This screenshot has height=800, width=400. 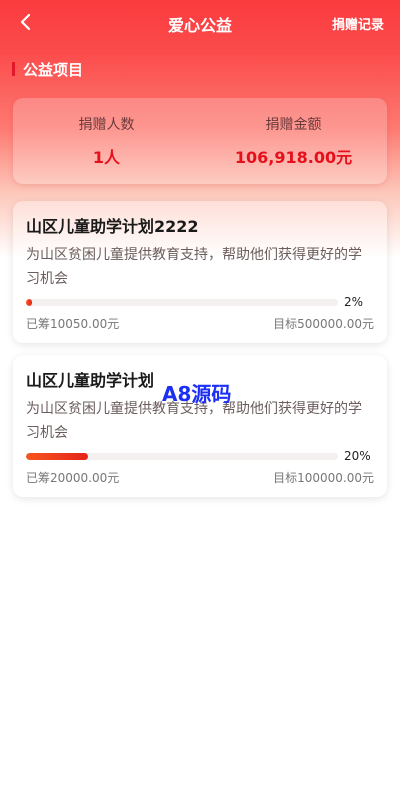 I want to click on target-amount: 目标100000.00元, so click(x=323, y=478).